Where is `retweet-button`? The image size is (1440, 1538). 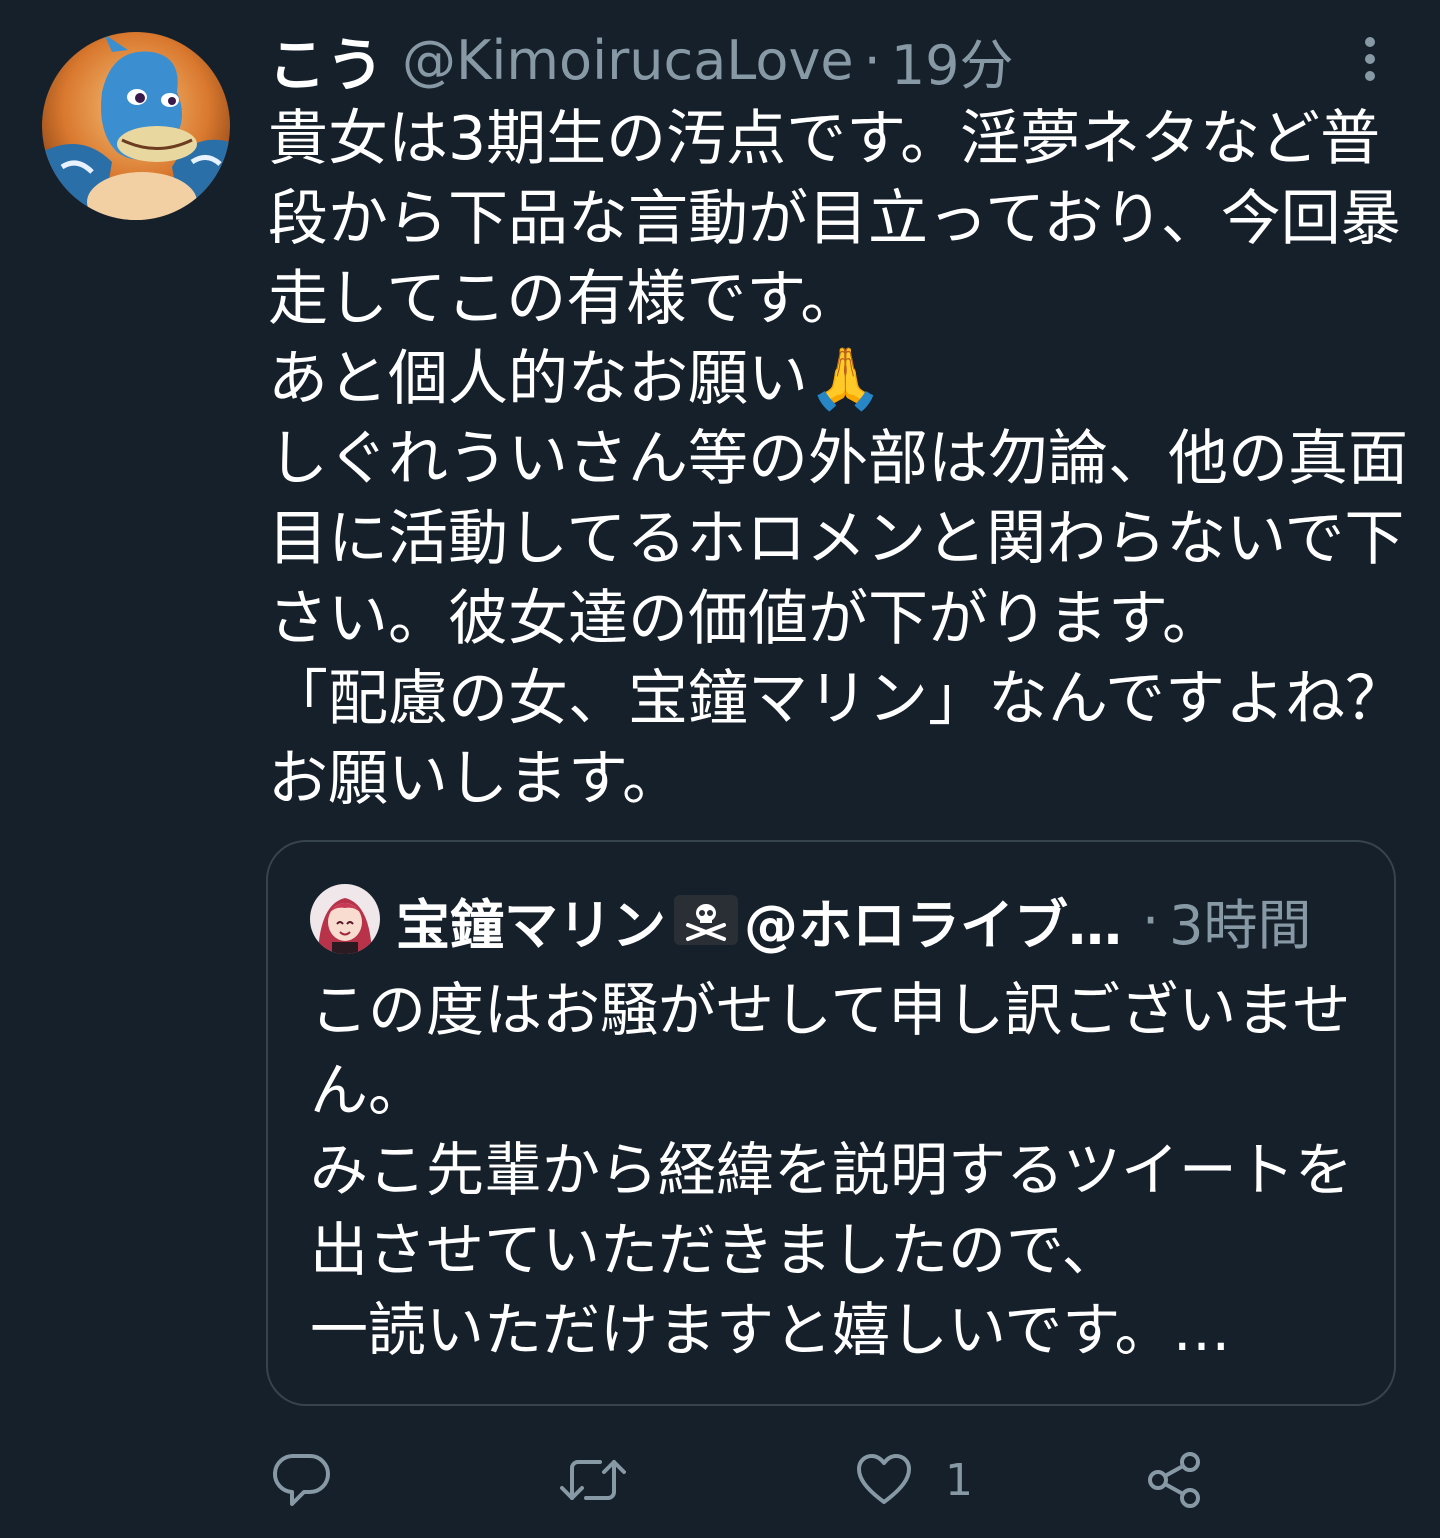 retweet-button is located at coordinates (593, 1480).